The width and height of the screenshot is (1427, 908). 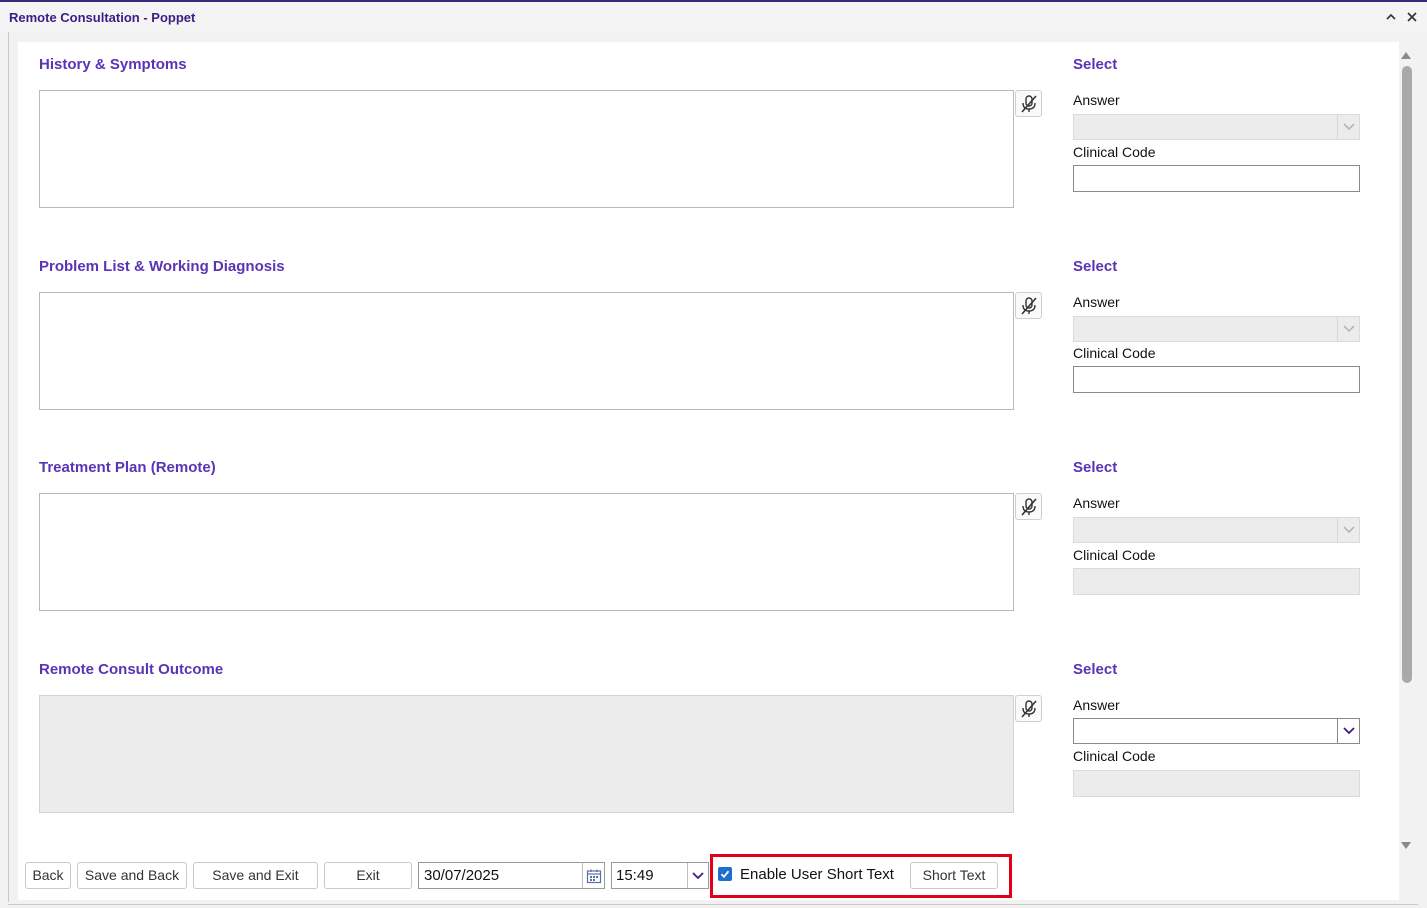 What do you see at coordinates (8, 467) in the screenshot?
I see `frame-border` at bounding box center [8, 467].